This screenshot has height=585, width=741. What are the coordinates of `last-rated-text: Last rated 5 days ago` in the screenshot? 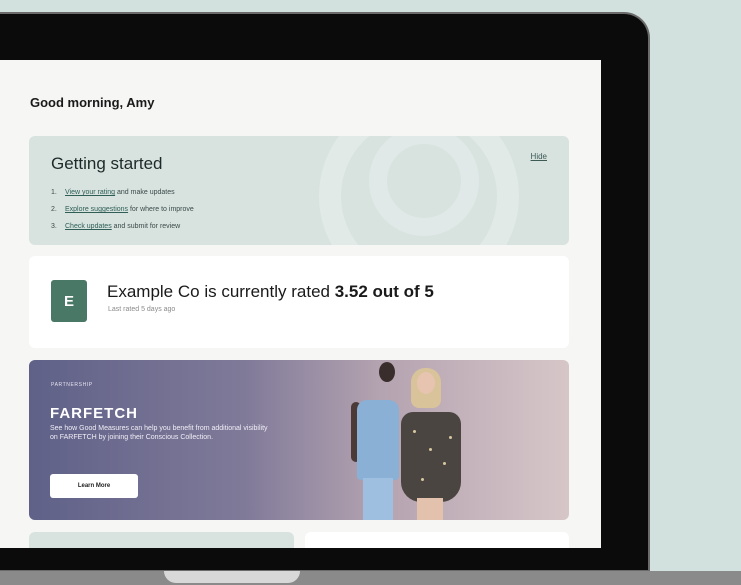 It's located at (142, 309).